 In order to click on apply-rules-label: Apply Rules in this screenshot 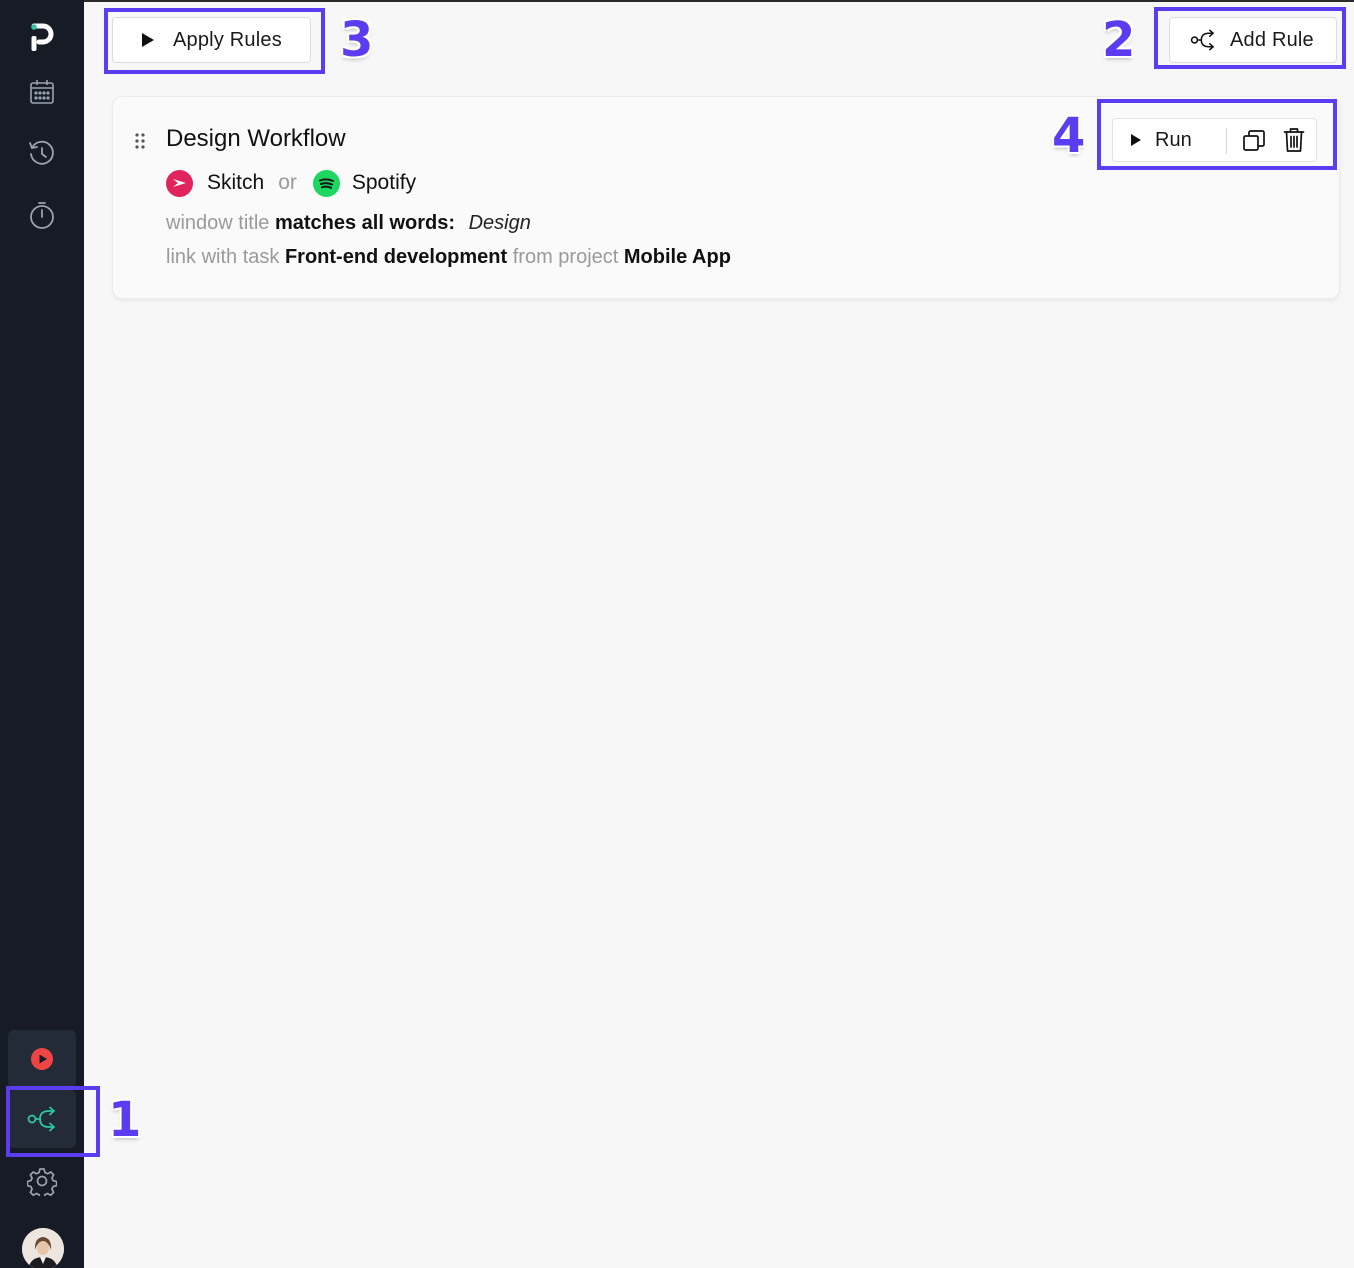, I will do `click(227, 39)`.